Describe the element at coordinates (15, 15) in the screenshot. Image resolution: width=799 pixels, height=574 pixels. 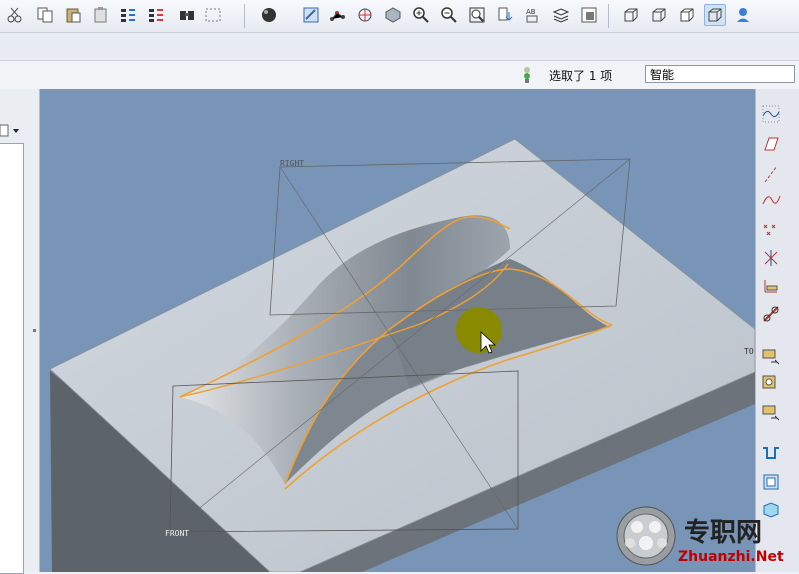
I see `cut-icon` at that location.